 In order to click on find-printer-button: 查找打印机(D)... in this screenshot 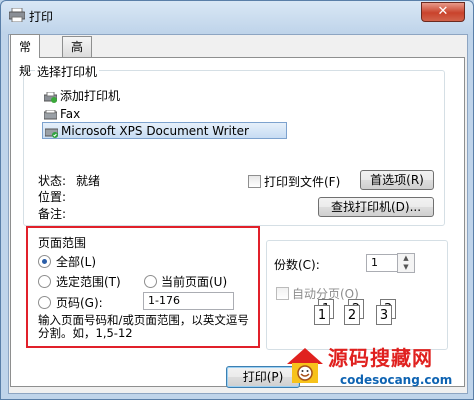, I will do `click(376, 207)`.